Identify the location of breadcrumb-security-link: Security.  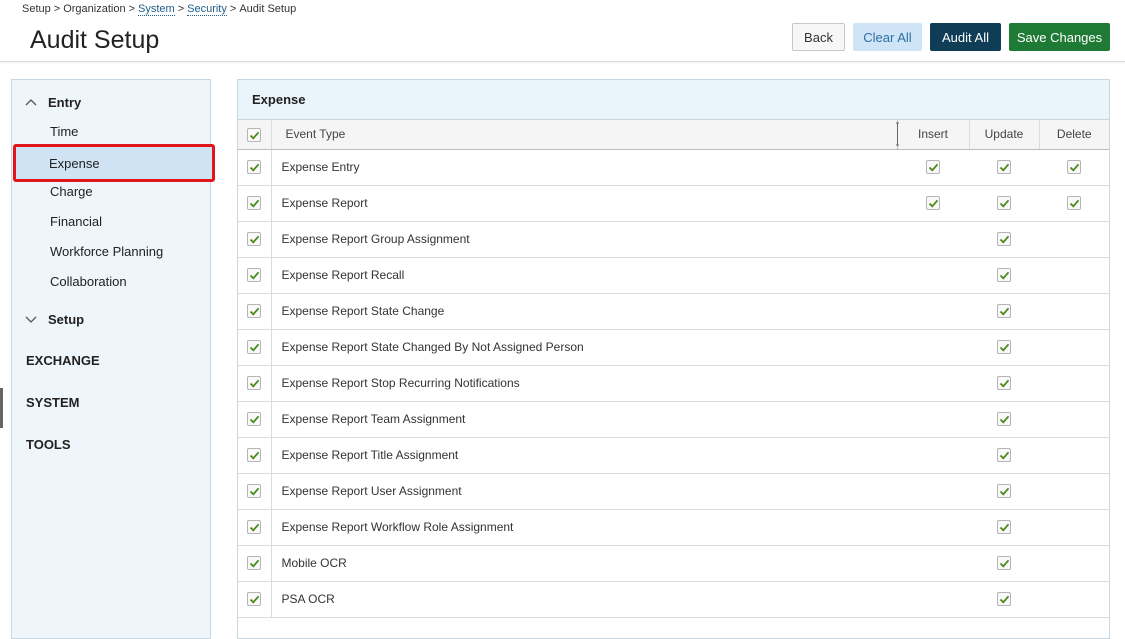
(207, 9).